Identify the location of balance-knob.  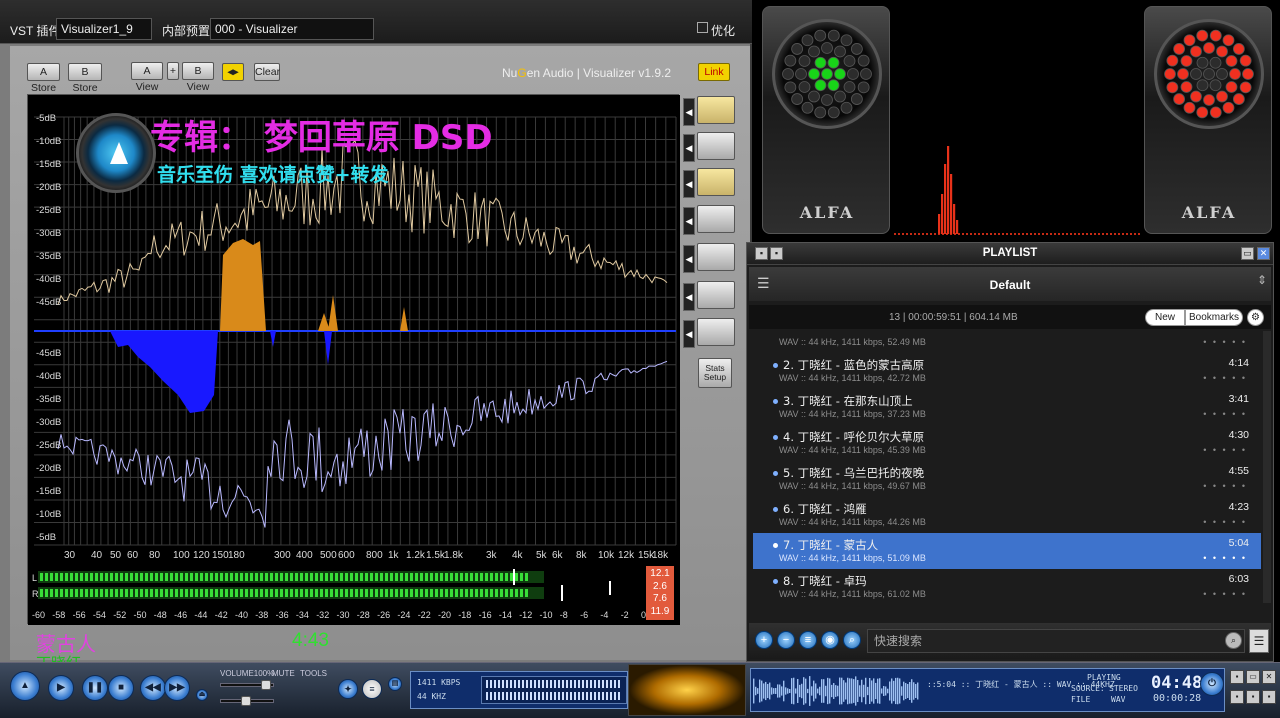
(246, 701).